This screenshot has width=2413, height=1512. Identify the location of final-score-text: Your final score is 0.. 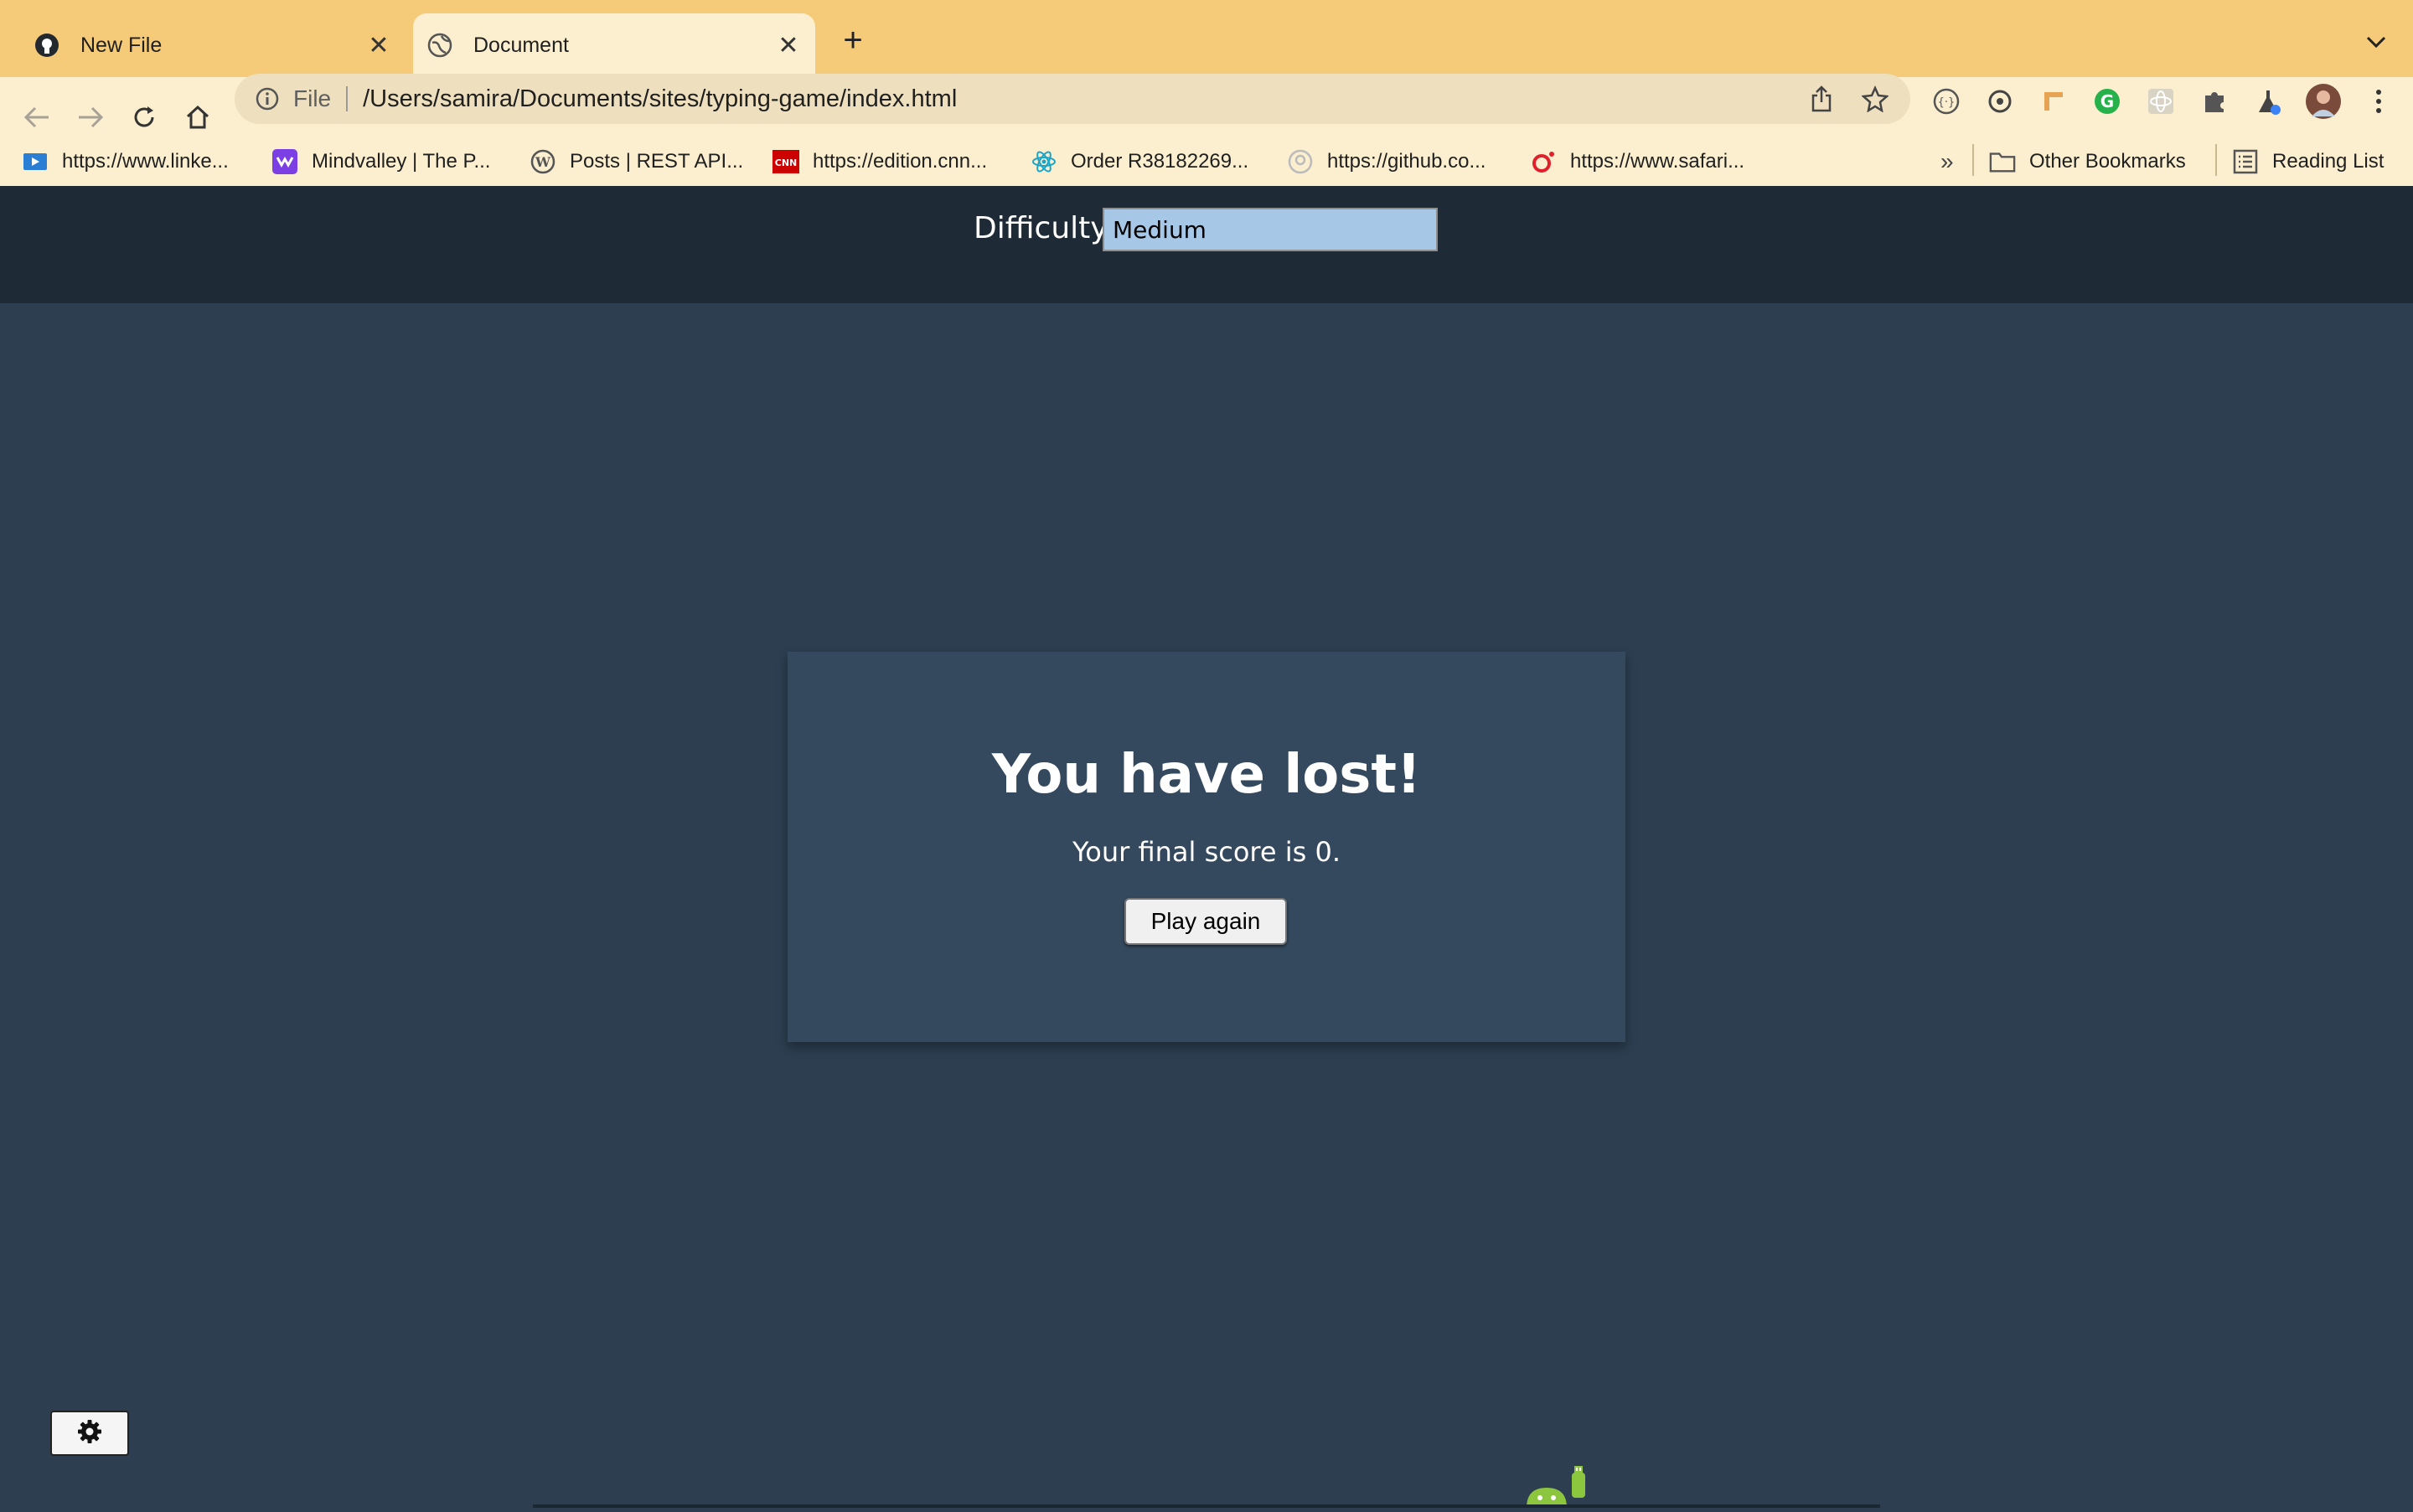
(1206, 852).